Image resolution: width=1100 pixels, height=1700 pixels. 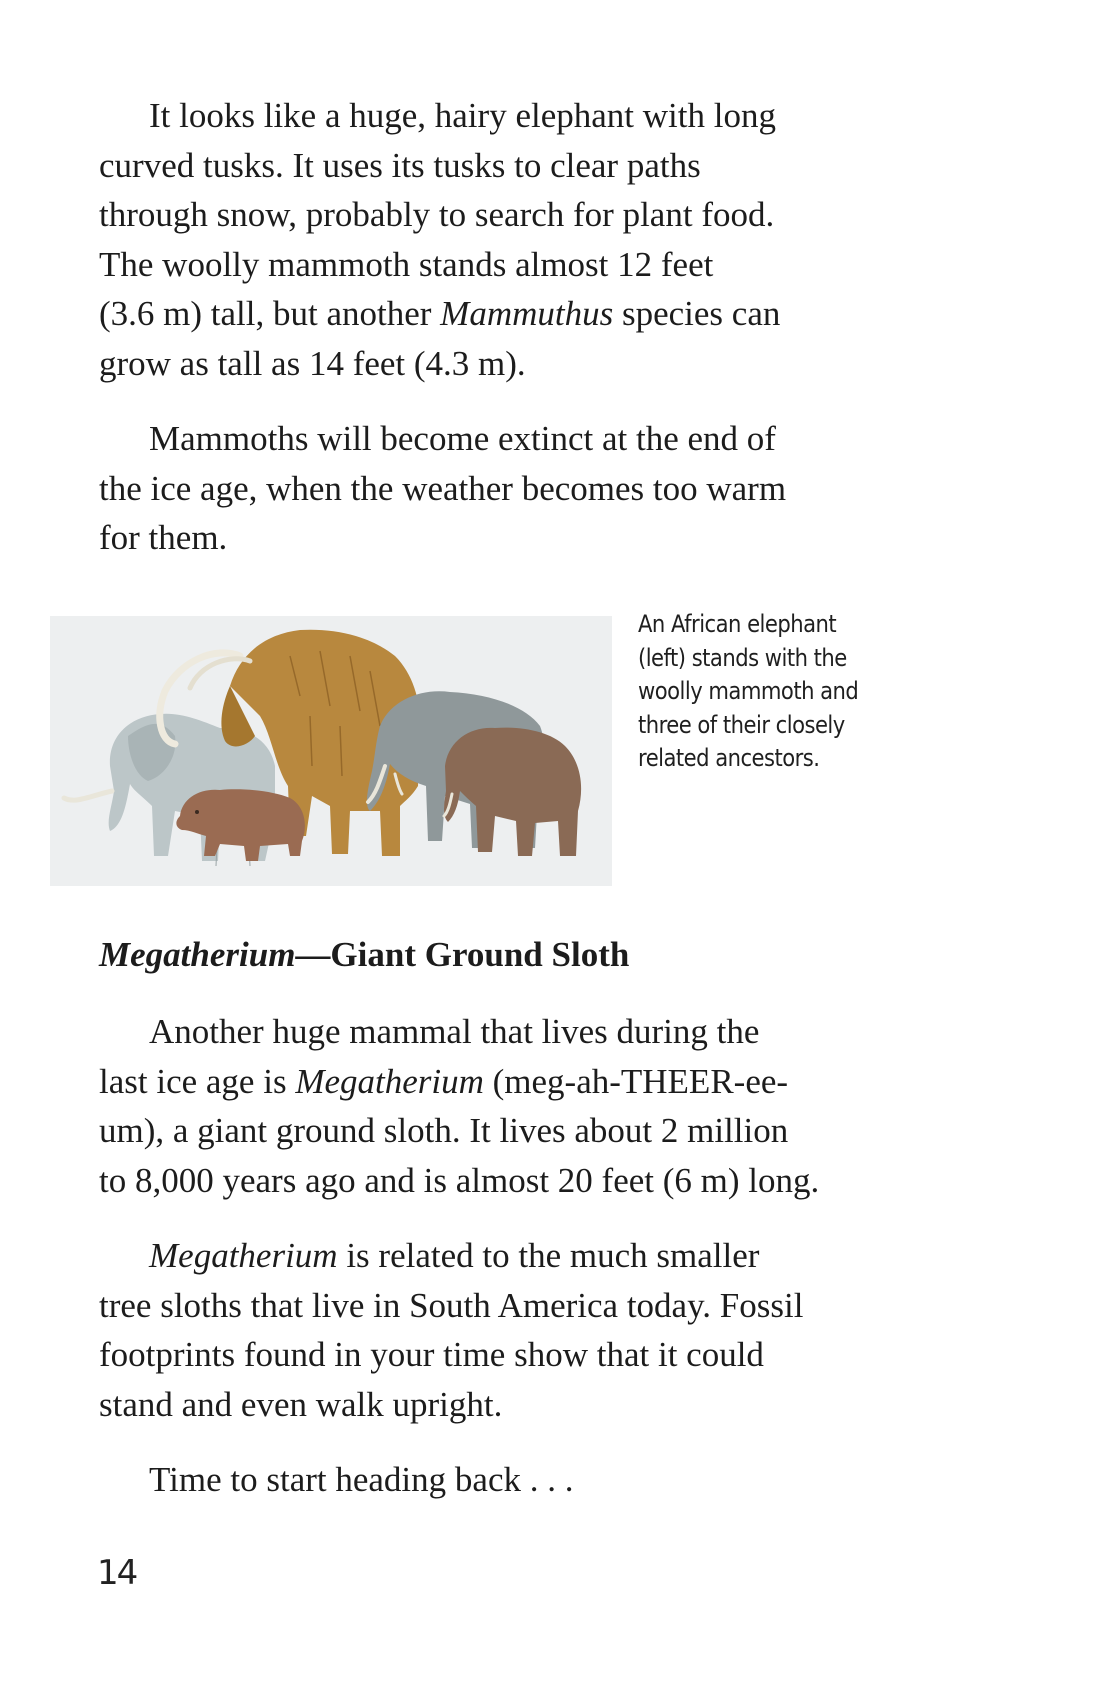 What do you see at coordinates (741, 724) in the screenshot?
I see `caption-line: three of their closely` at bounding box center [741, 724].